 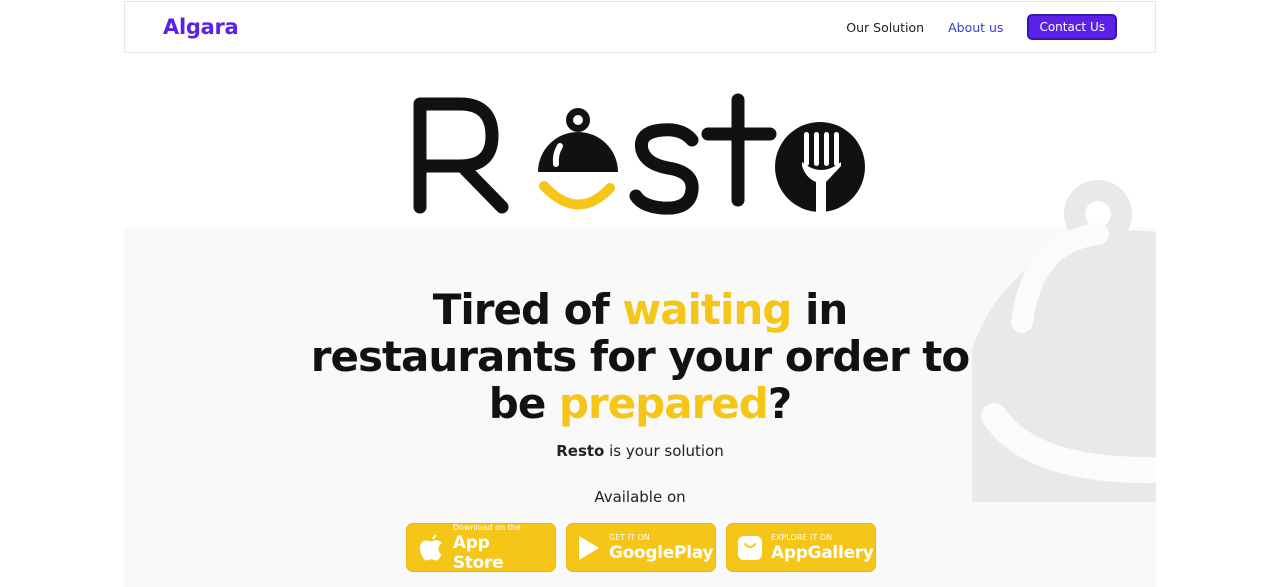 What do you see at coordinates (640, 27) in the screenshot?
I see `top-navbar: Algara Our Solution About us Contact Us` at bounding box center [640, 27].